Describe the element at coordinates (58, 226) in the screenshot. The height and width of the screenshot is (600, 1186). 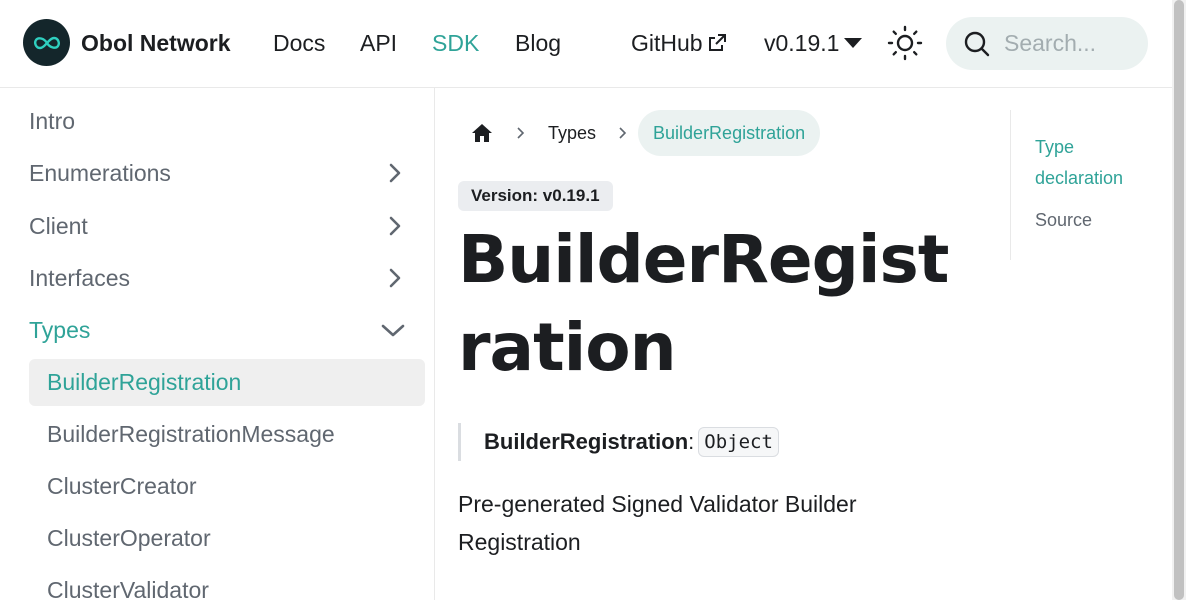
I see `sidebar-item-label: Client` at that location.